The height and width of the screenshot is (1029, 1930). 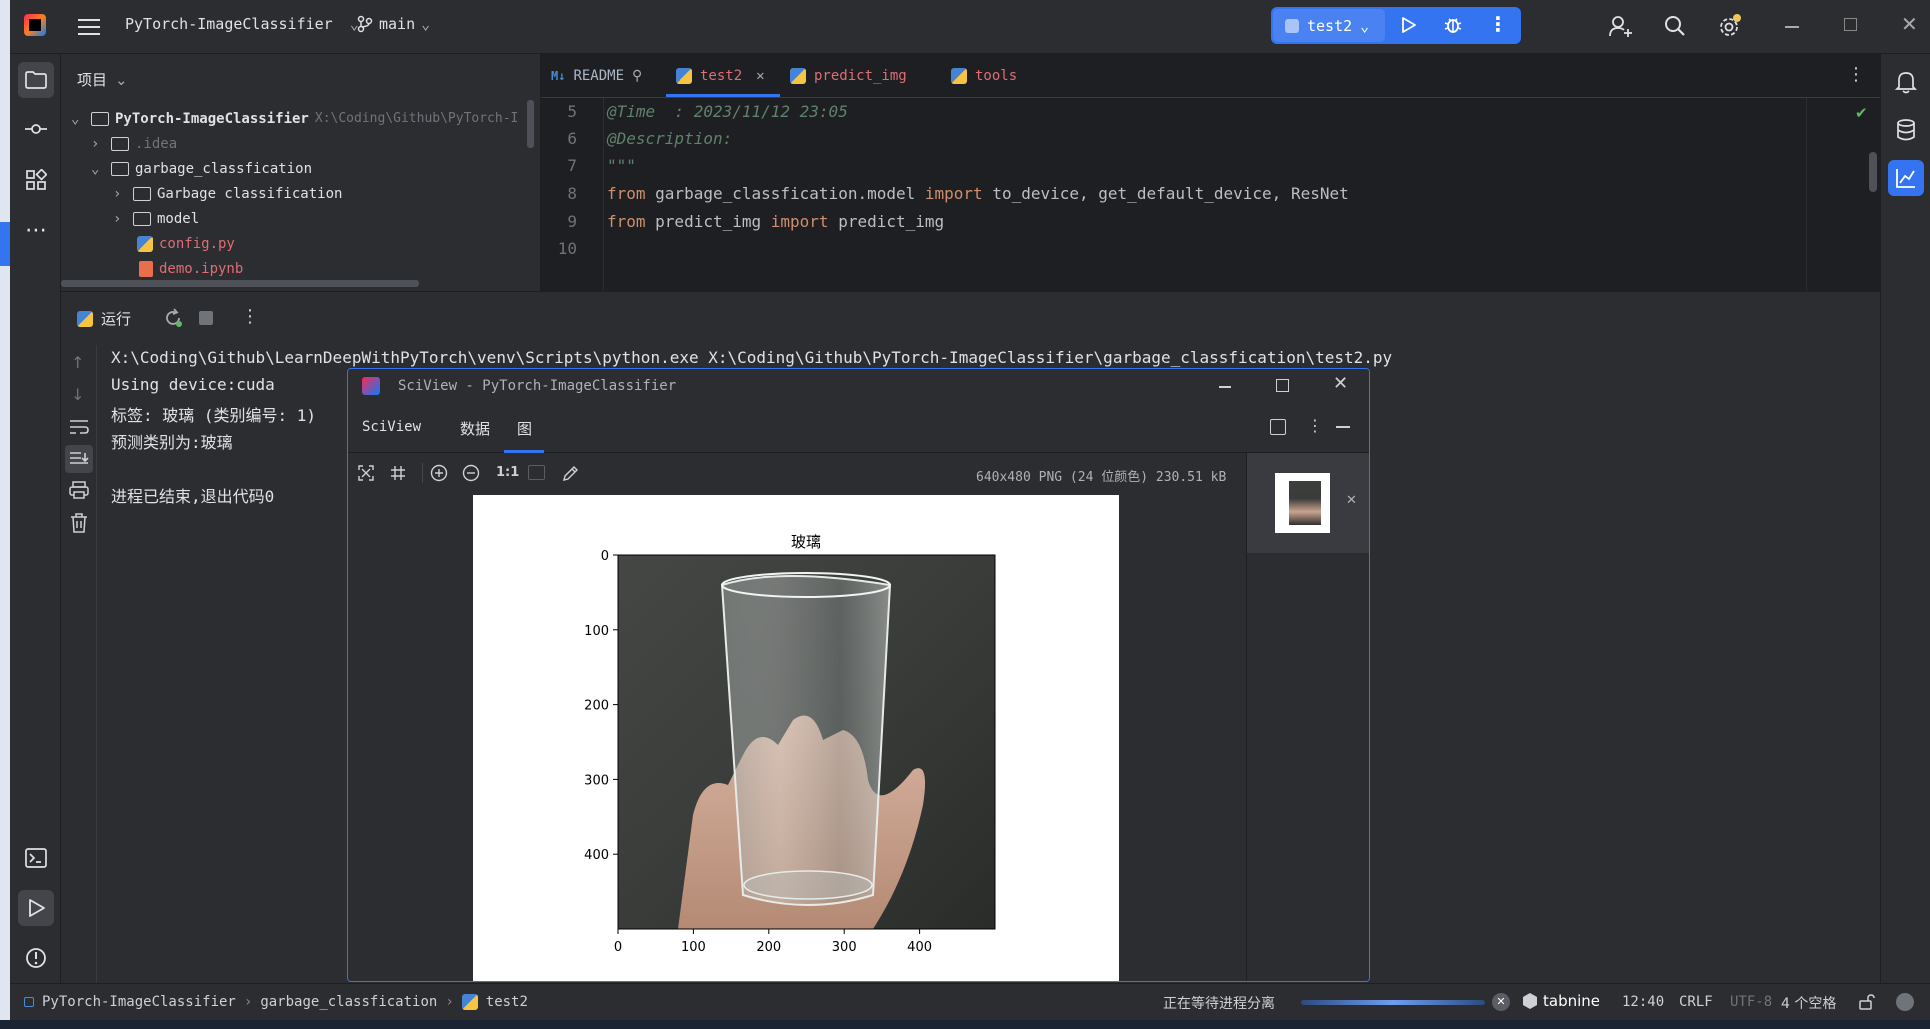 What do you see at coordinates (1329, 25) in the screenshot?
I see `run-config-selector: test2 ⌄` at bounding box center [1329, 25].